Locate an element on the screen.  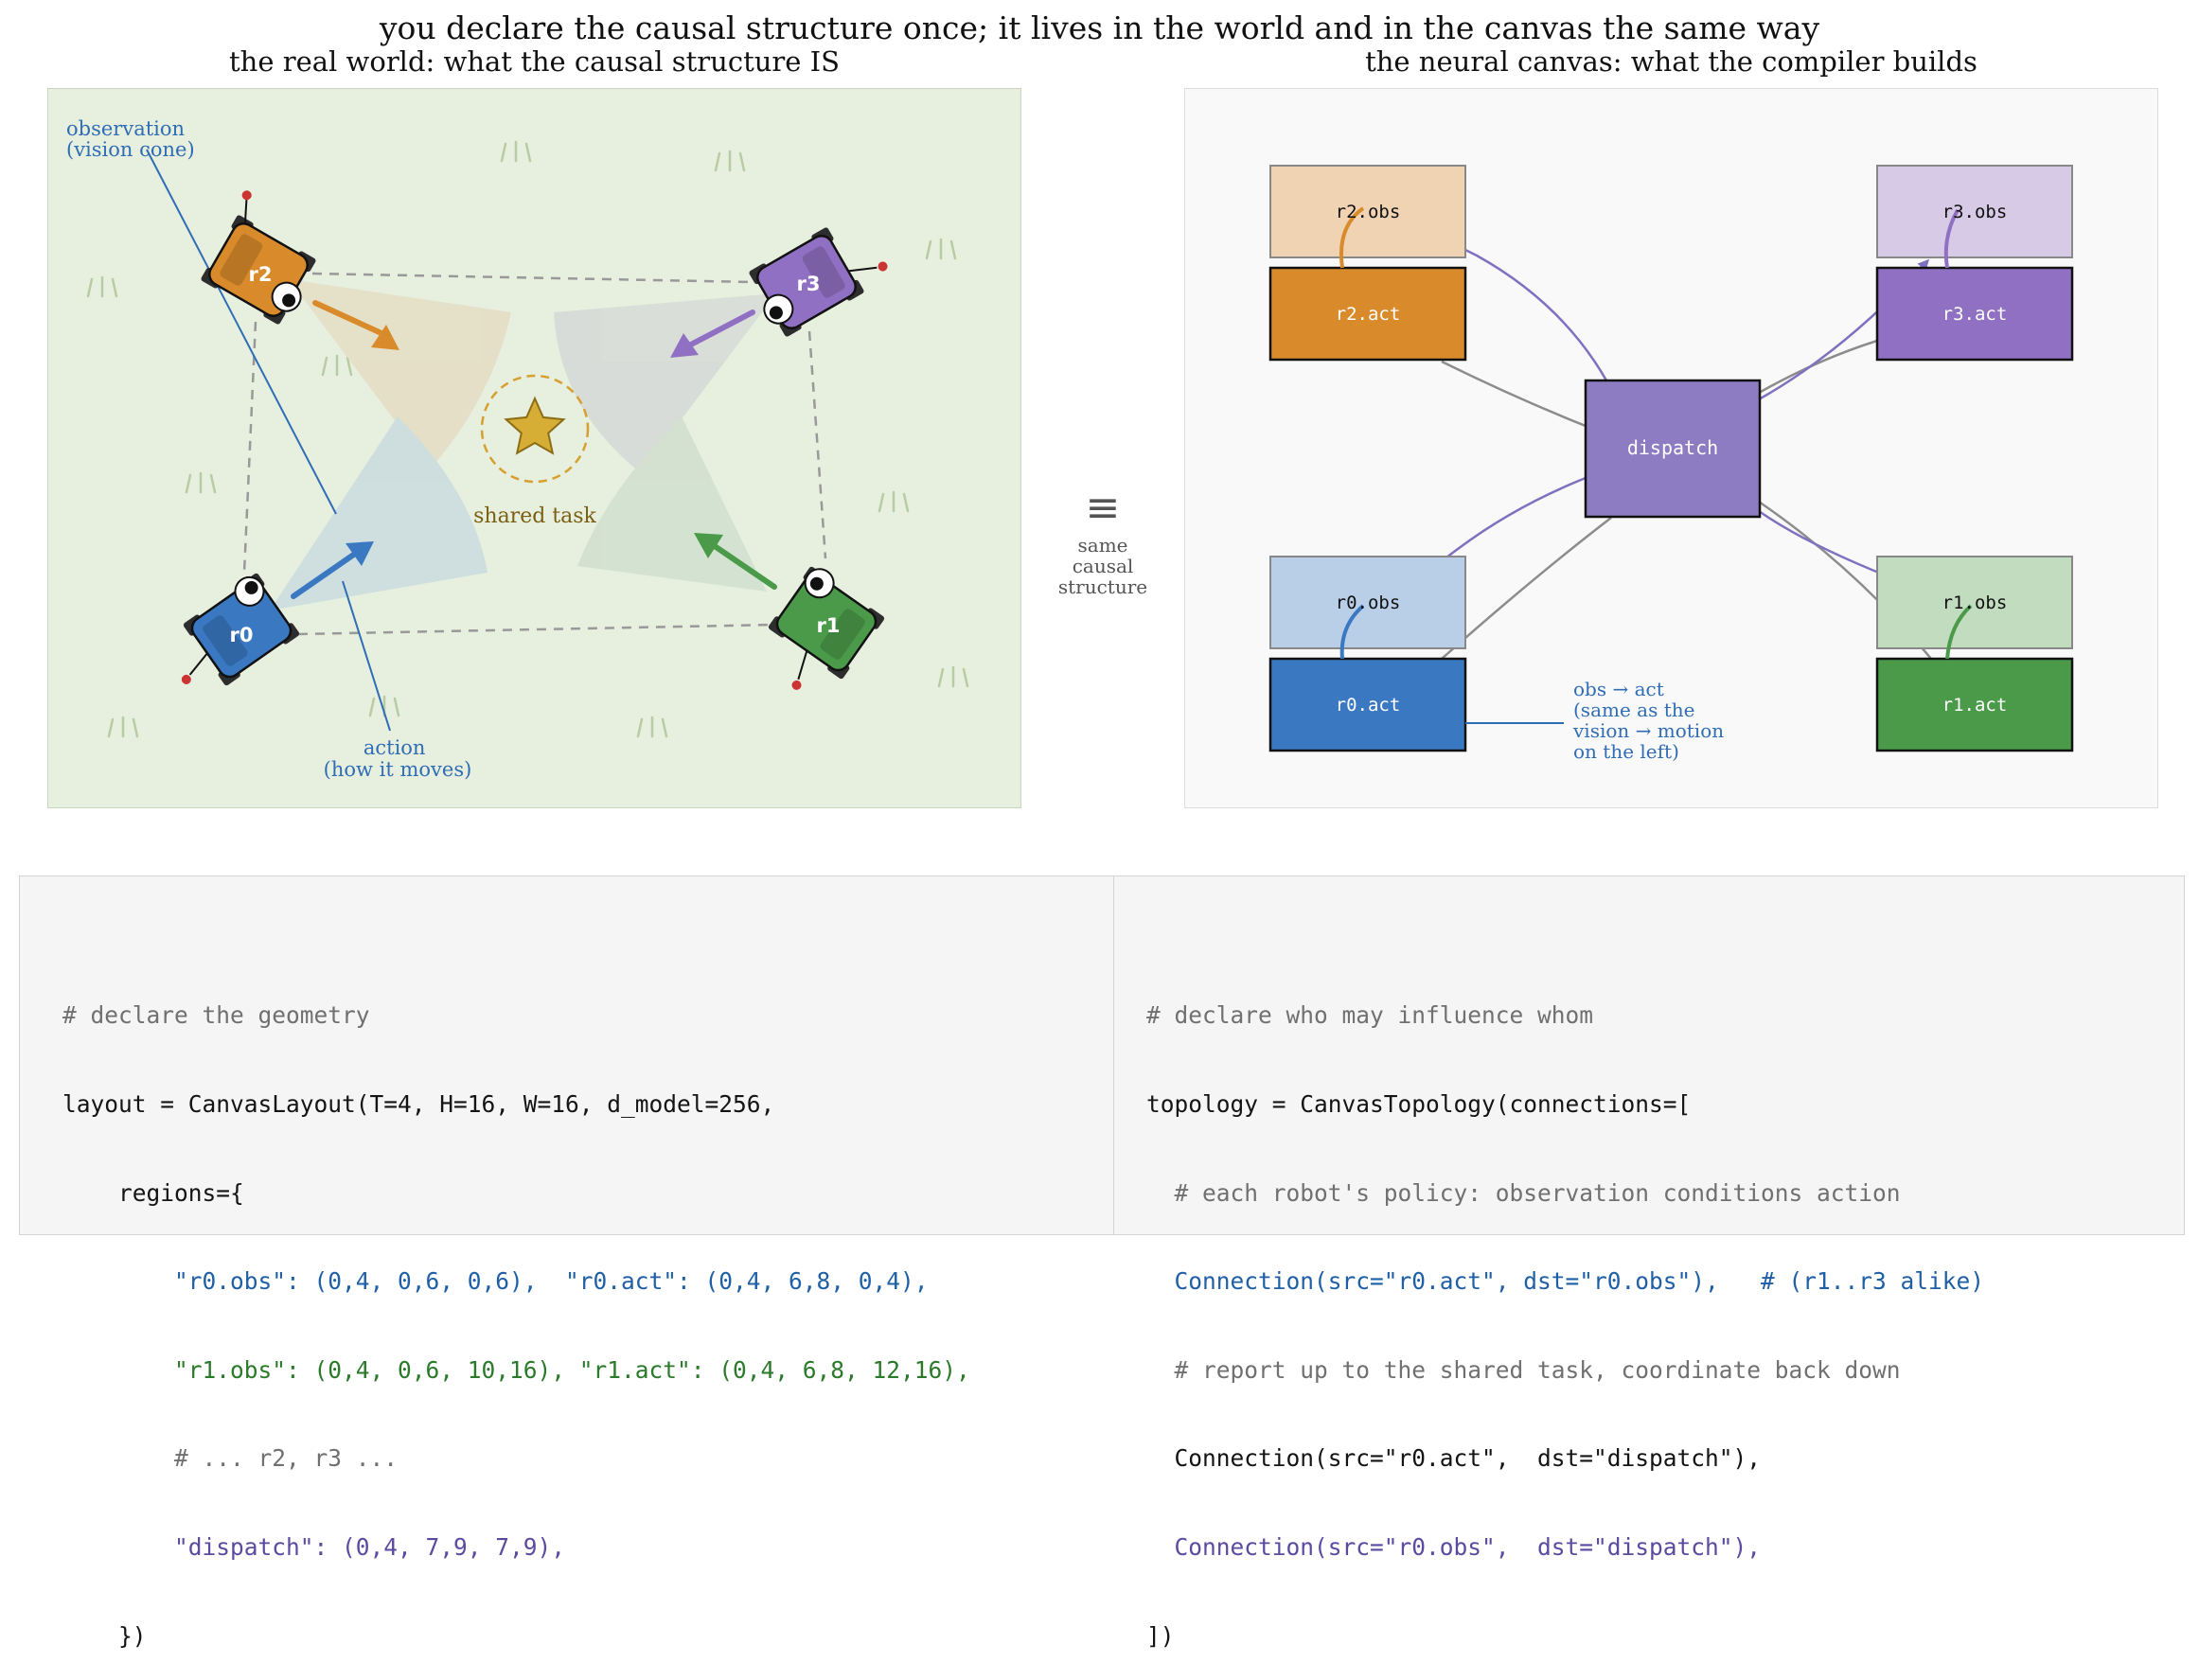
label-r1-act: r1.act is located at coordinates (1975, 705).